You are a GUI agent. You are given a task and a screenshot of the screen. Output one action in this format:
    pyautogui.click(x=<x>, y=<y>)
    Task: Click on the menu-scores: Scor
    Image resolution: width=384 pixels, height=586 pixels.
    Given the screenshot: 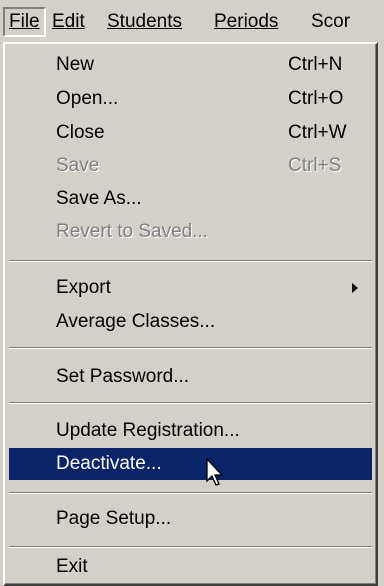 What is the action you would take?
    pyautogui.click(x=330, y=22)
    